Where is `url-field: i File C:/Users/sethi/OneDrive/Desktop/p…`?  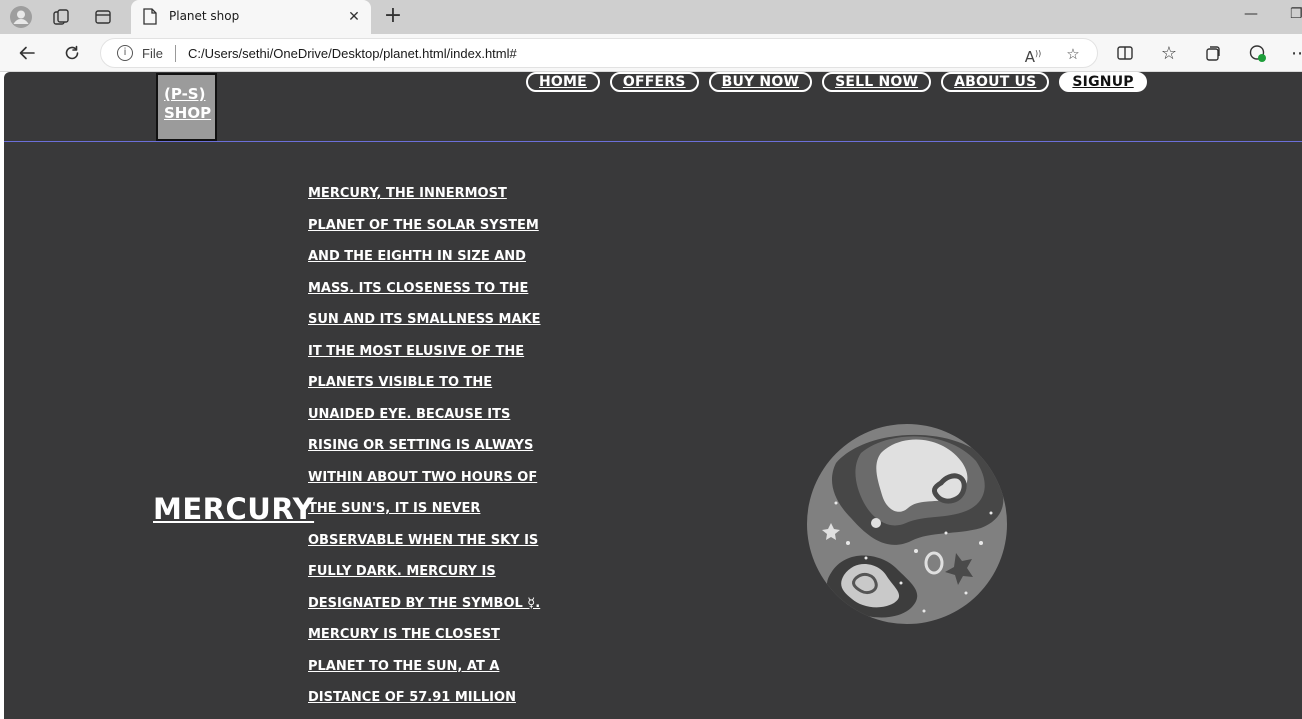 url-field: i File C:/Users/sethi/OneDrive/Desktop/p… is located at coordinates (599, 53).